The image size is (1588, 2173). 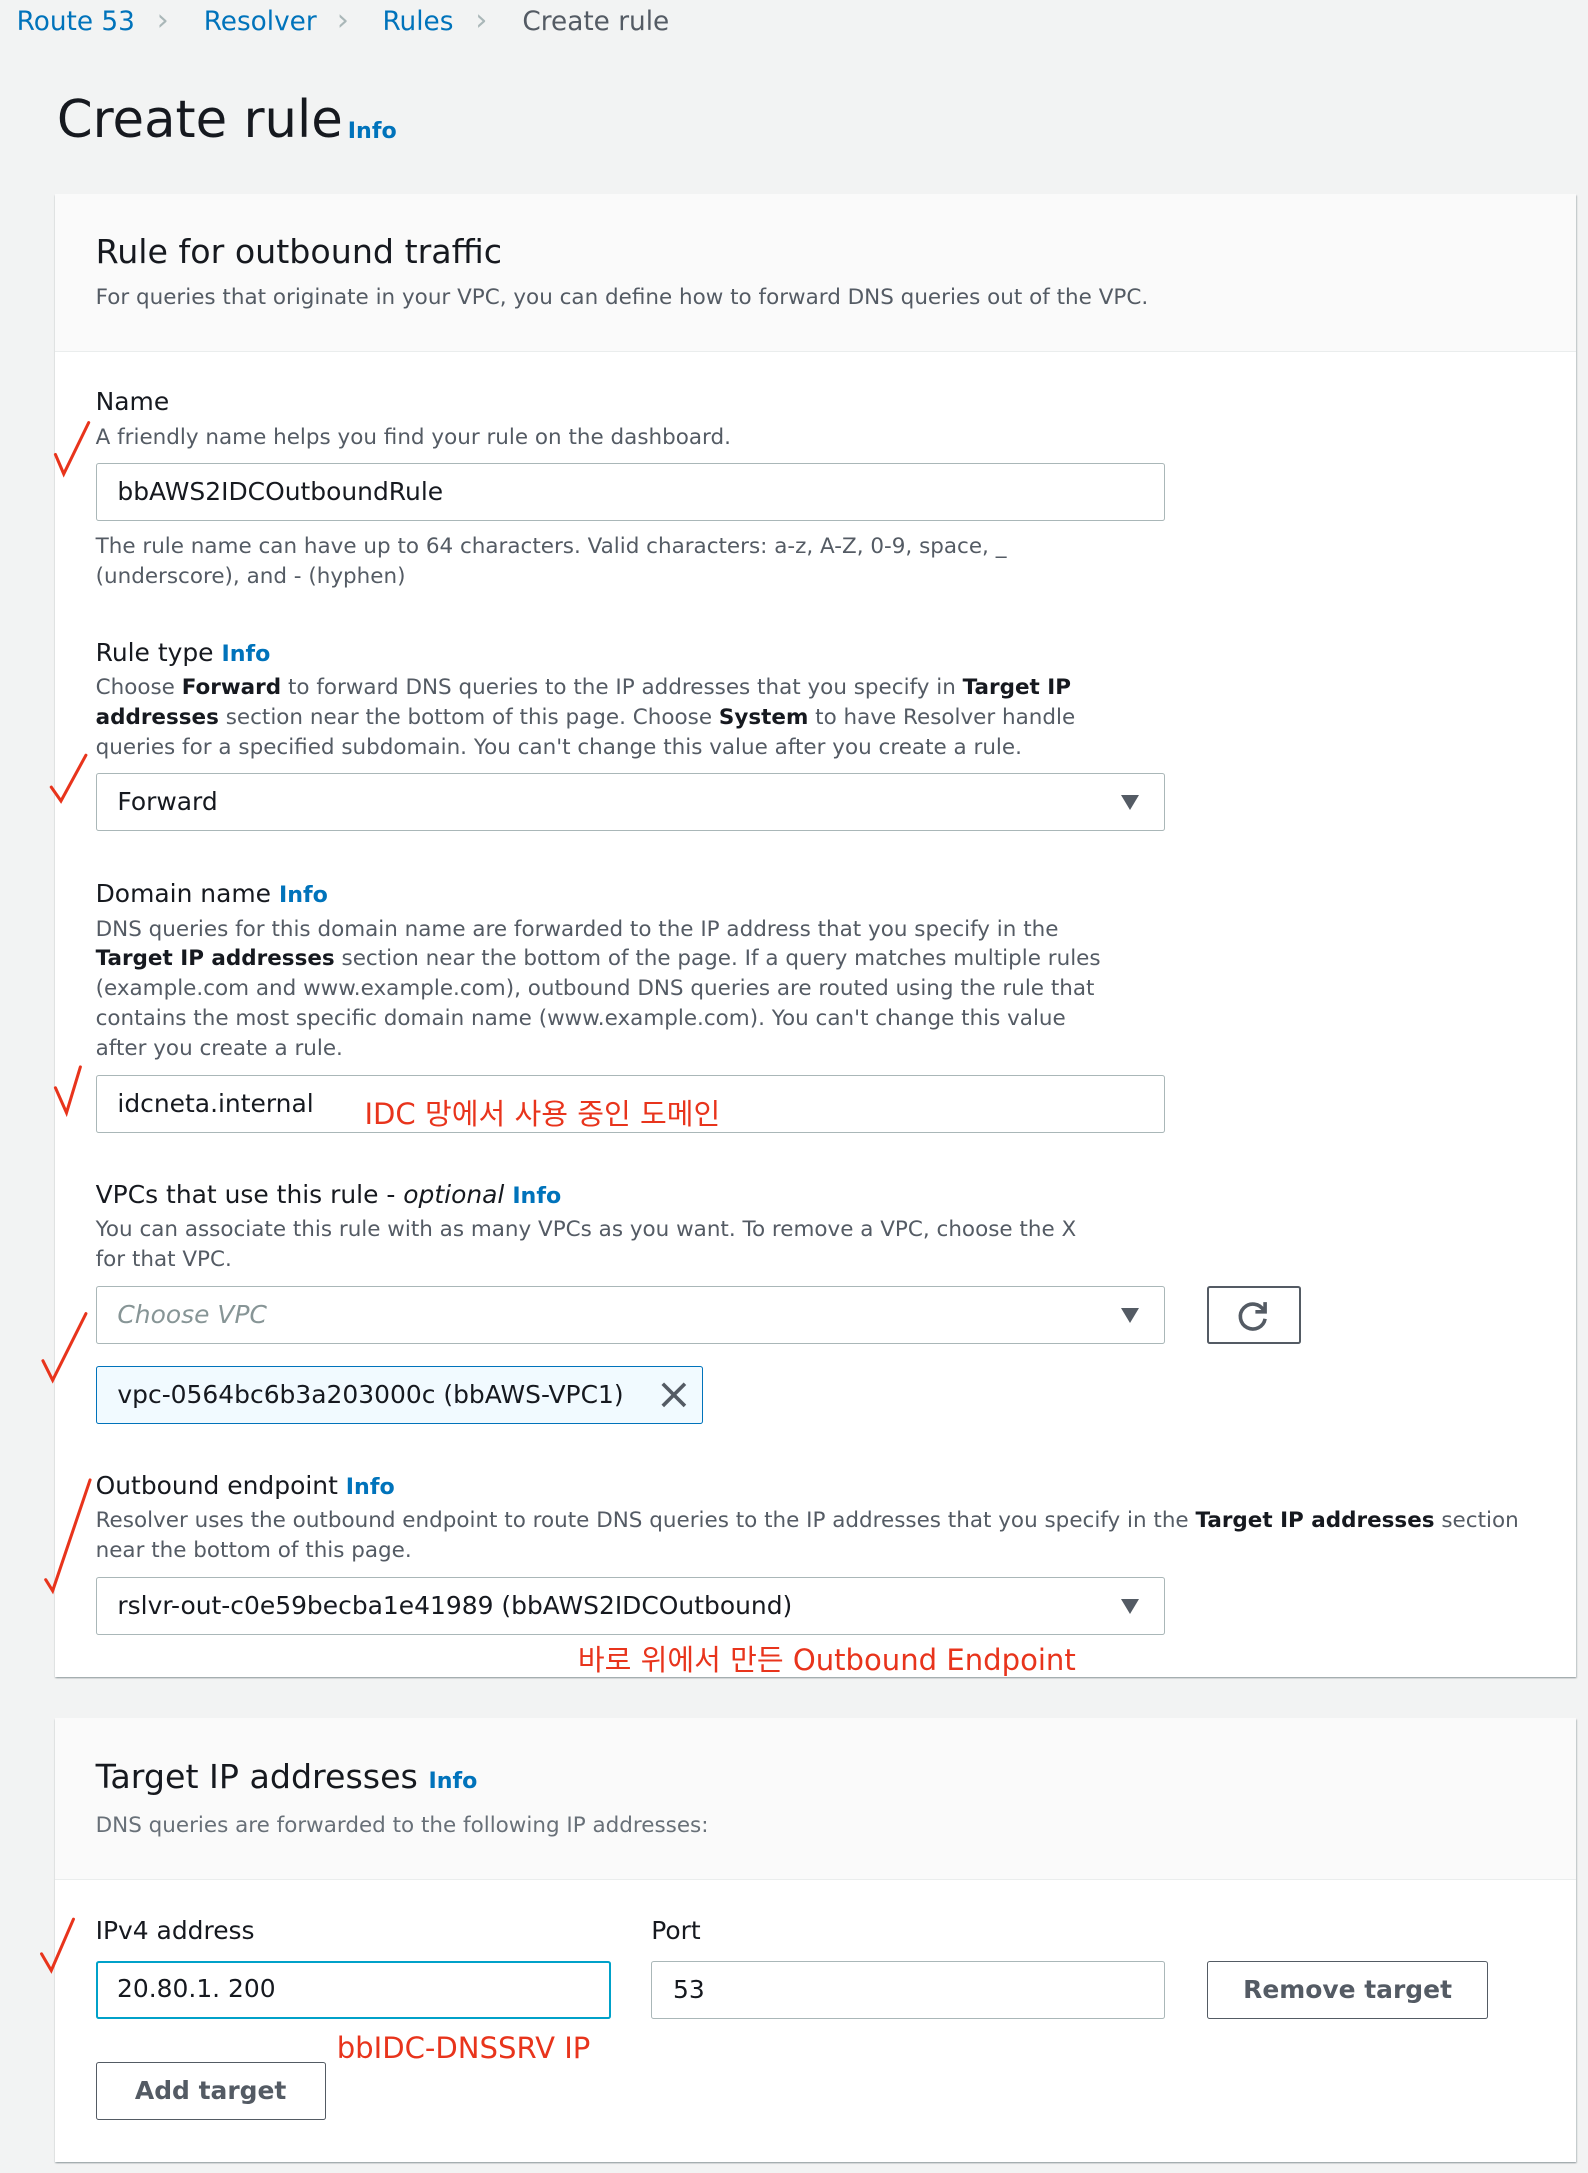 I want to click on title-info-link: Info, so click(x=372, y=131).